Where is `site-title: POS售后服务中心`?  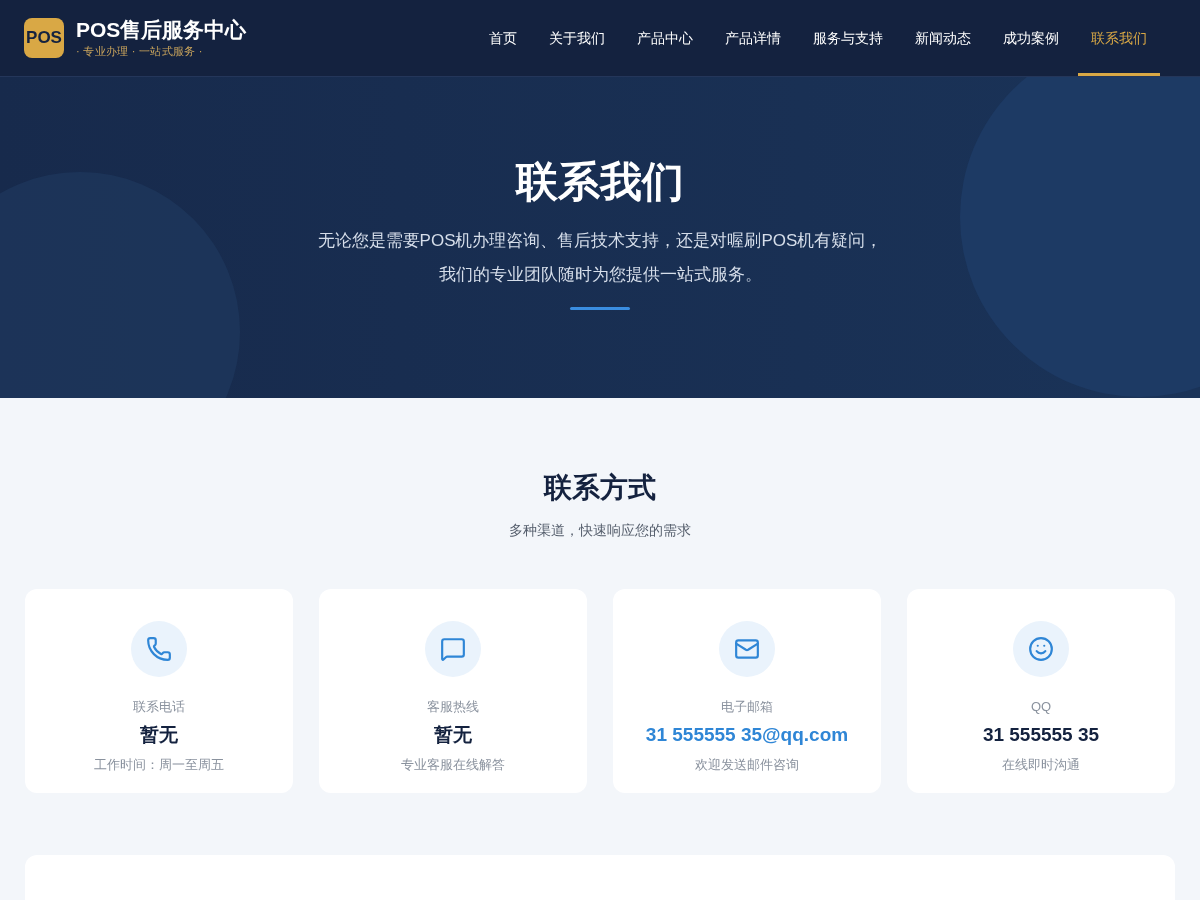 site-title: POS售后服务中心 is located at coordinates (161, 29).